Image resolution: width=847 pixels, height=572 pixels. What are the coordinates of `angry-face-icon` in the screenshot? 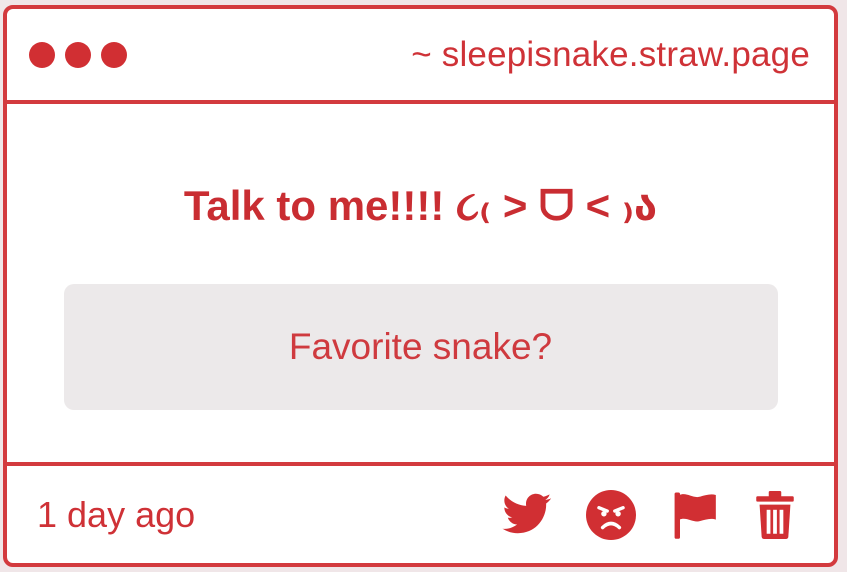 It's located at (611, 514).